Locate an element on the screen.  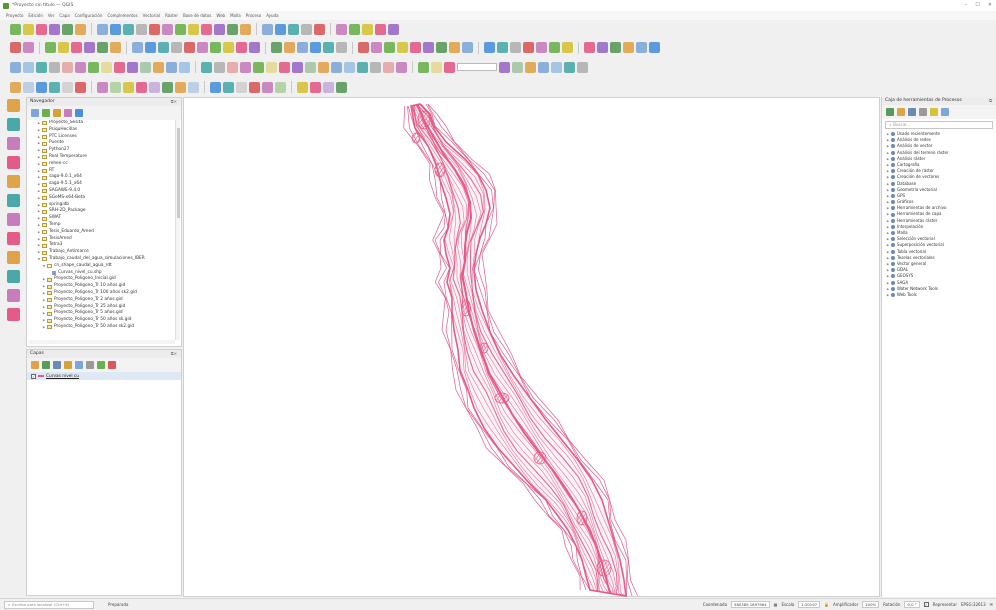
render-checkbox: ✓ is located at coordinates (926, 604).